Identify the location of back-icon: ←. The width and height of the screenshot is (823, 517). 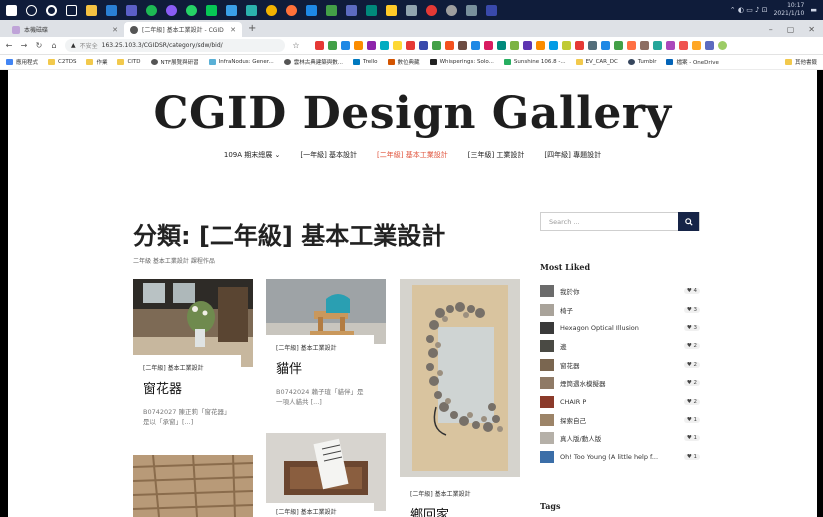
(9, 45).